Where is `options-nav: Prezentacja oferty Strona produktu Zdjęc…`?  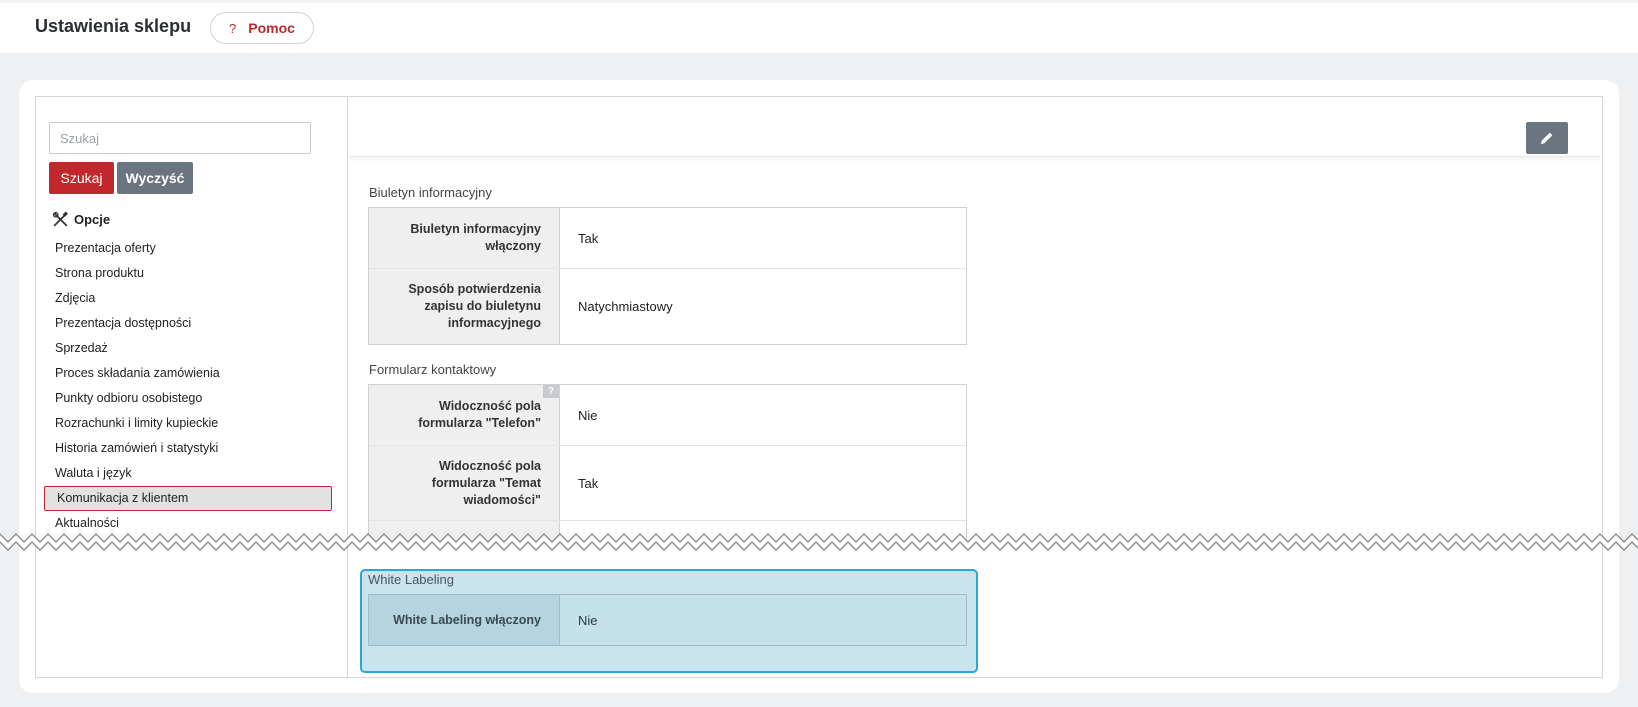 options-nav: Prezentacja oferty Strona produktu Zdjęc… is located at coordinates (188, 386).